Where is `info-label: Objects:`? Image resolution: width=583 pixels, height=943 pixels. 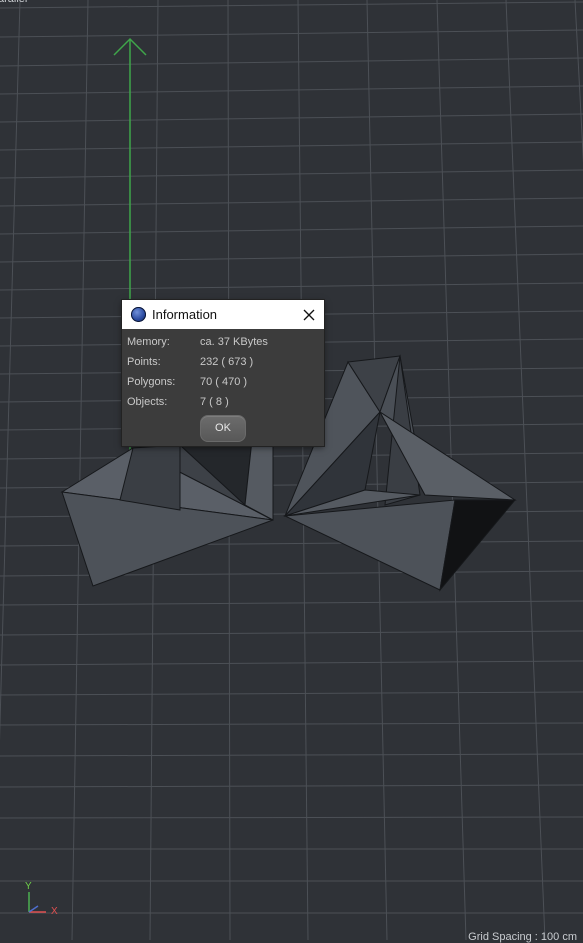
info-label: Objects: is located at coordinates (147, 402).